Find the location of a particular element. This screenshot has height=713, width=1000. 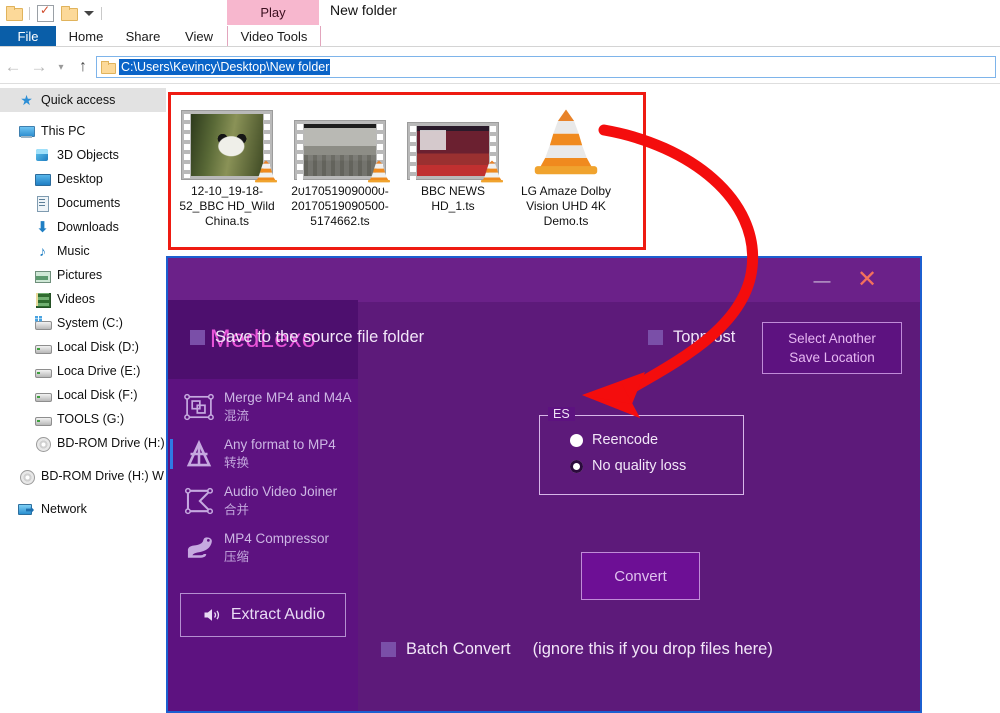

sidebar-item-label: MP4 Compressor is located at coordinates (277, 538).